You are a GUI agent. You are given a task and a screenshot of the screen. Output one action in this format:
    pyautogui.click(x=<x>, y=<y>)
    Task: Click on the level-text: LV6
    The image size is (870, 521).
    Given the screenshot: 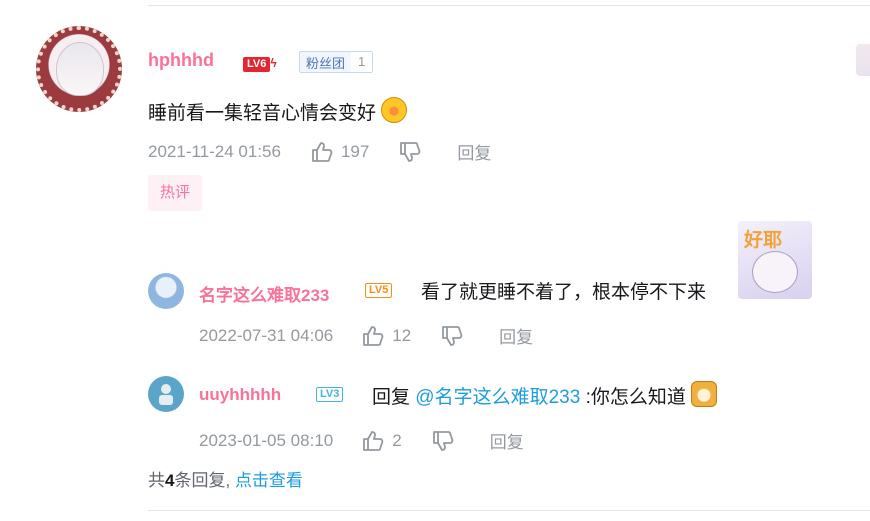 What is the action you would take?
    pyautogui.click(x=257, y=64)
    